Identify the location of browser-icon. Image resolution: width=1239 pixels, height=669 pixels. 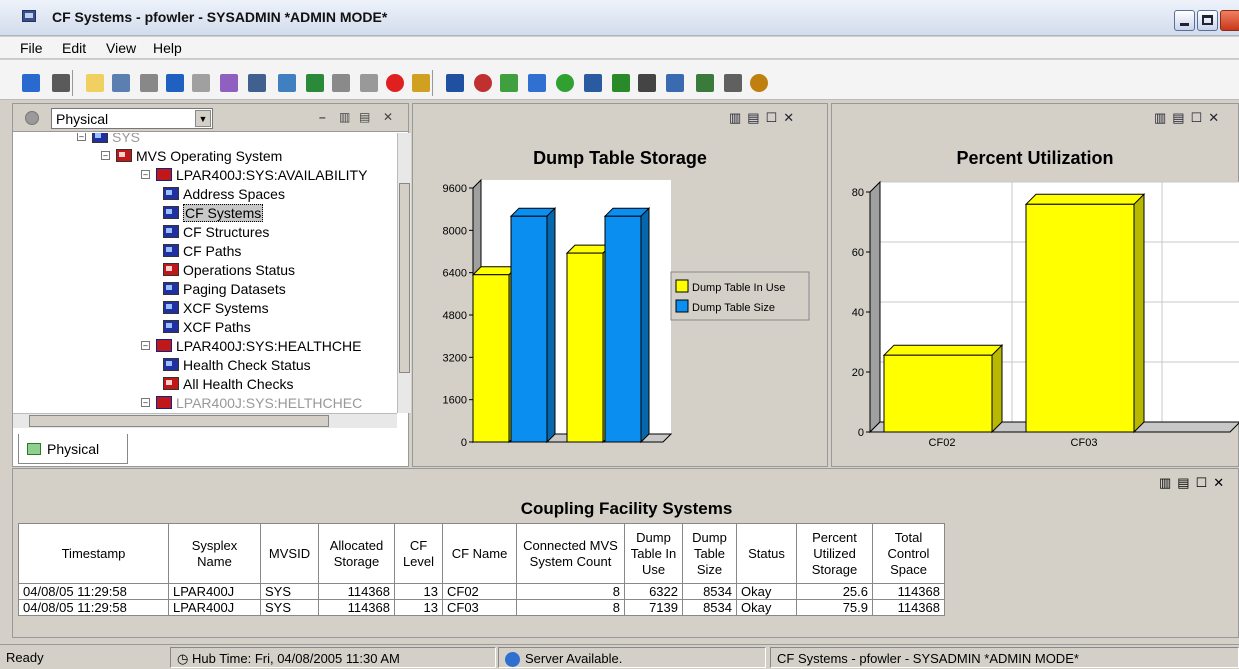
(759, 83).